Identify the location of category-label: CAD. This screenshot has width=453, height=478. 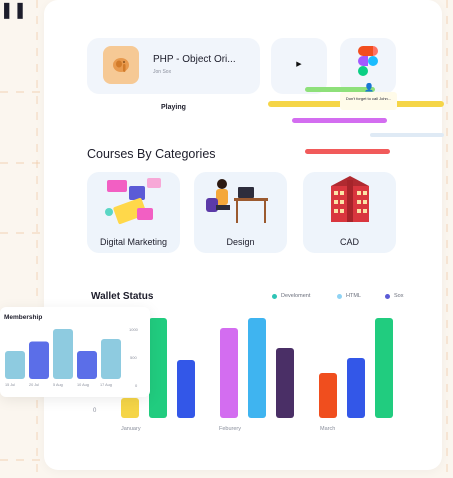
(349, 242).